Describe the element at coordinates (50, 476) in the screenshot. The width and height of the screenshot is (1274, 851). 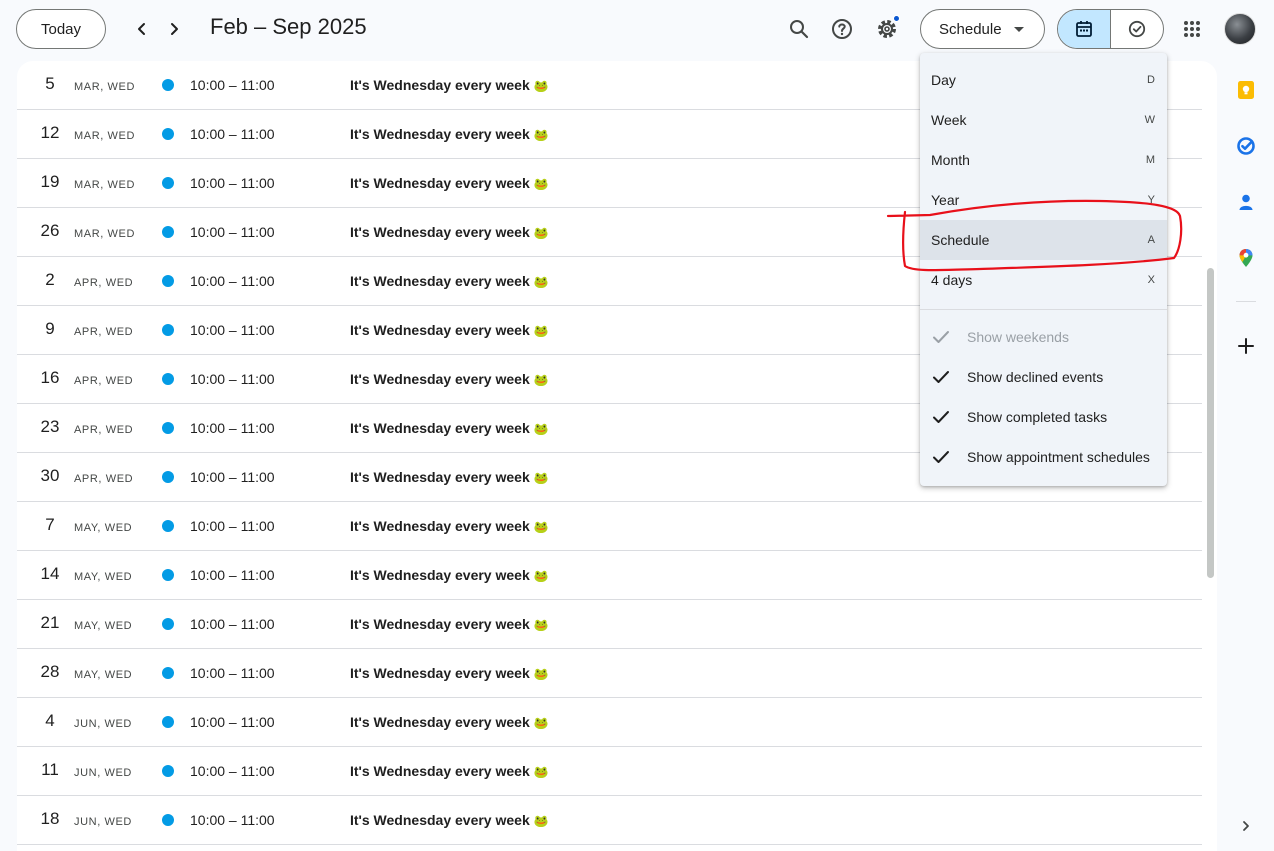
I see `event-day-number: 30` at that location.